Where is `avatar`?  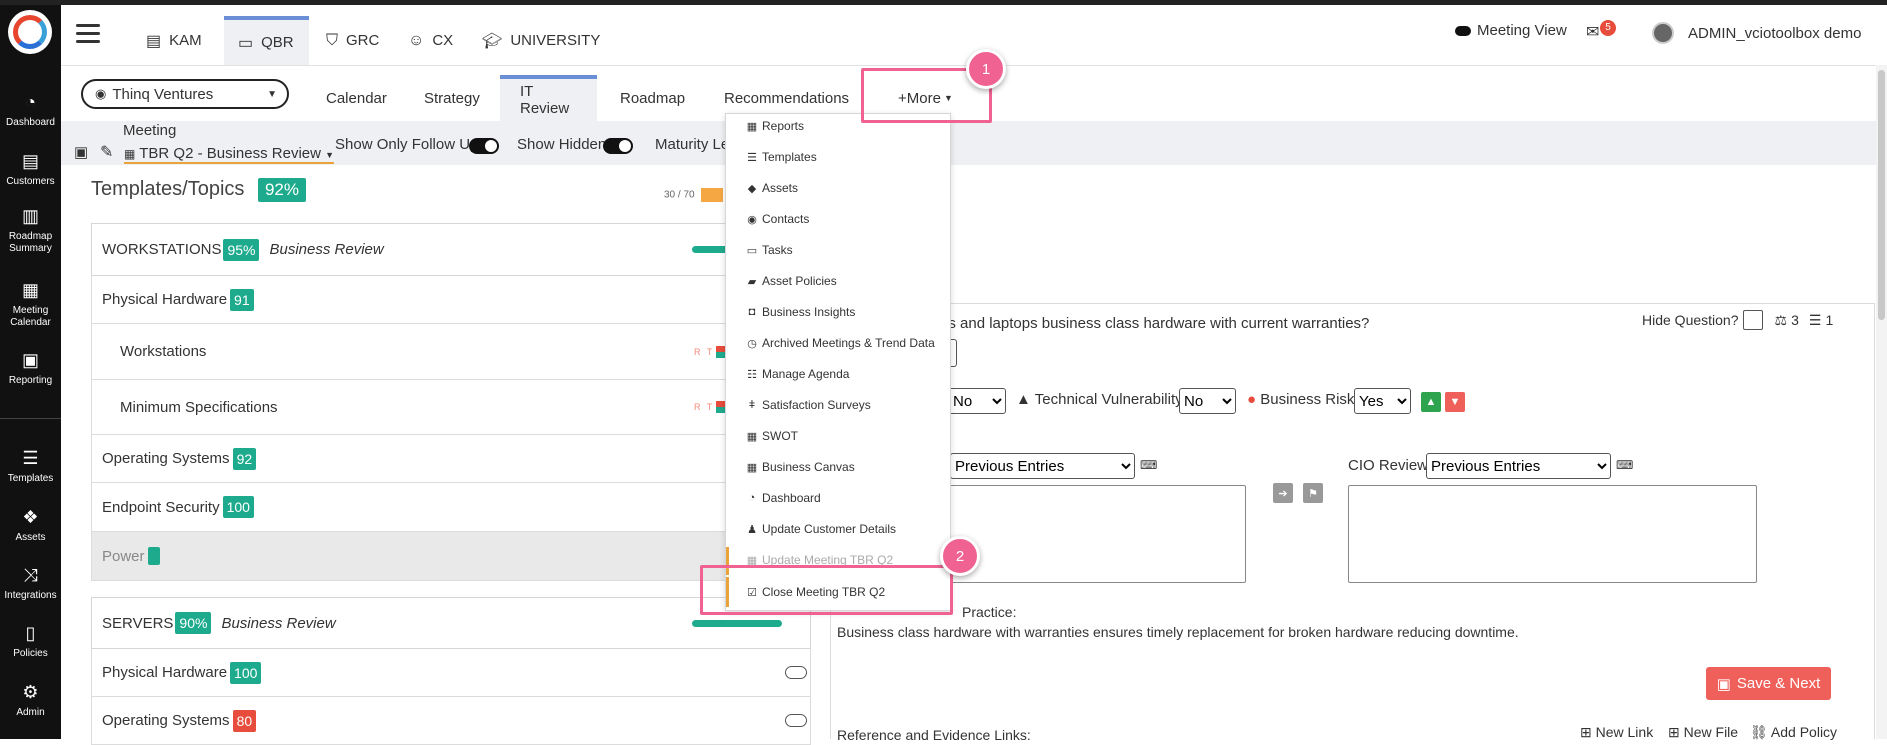 avatar is located at coordinates (1663, 33).